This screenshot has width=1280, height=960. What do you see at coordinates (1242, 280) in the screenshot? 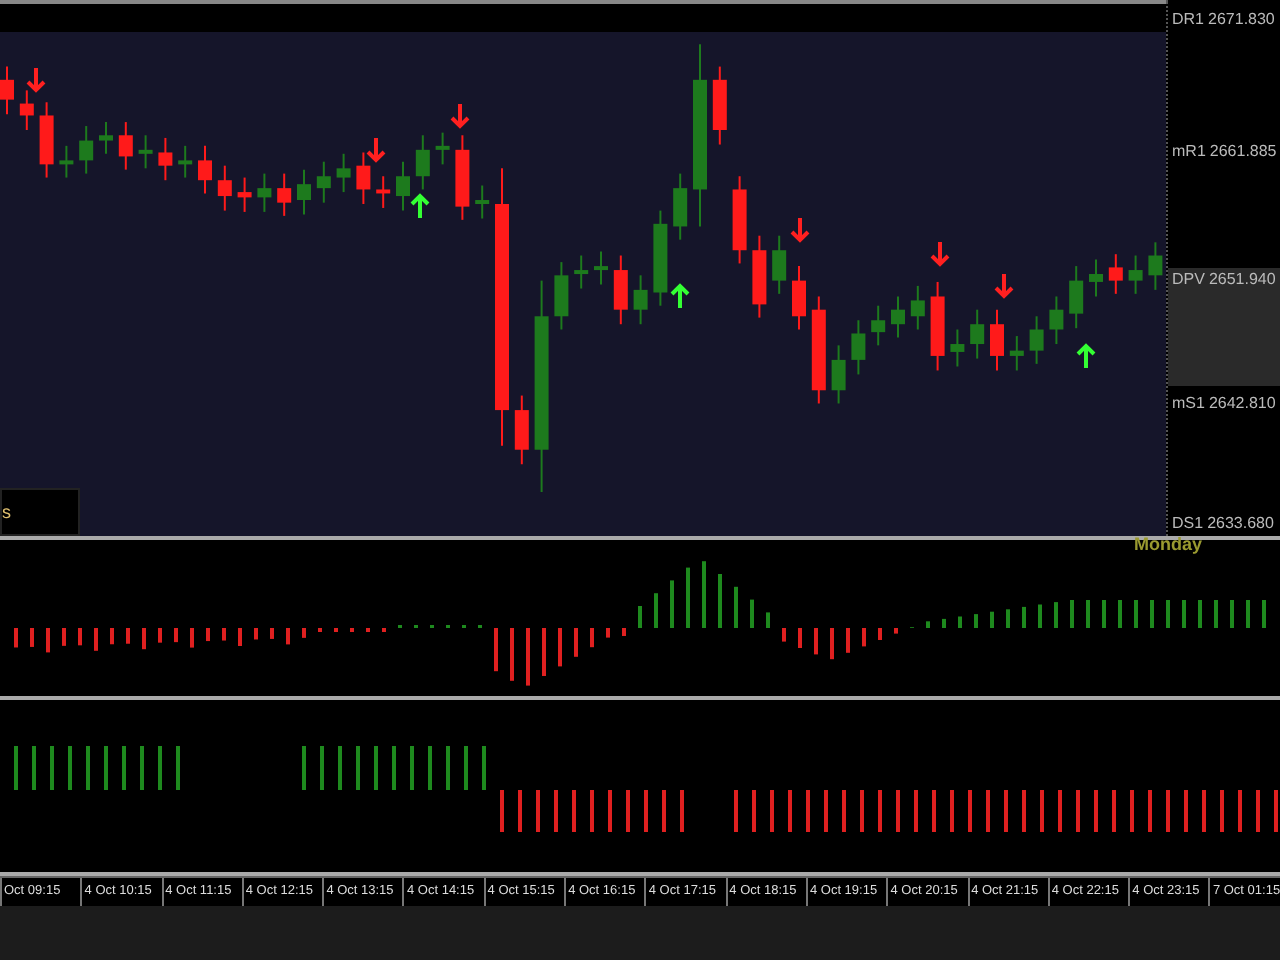
I see `price-label: 2651.940` at bounding box center [1242, 280].